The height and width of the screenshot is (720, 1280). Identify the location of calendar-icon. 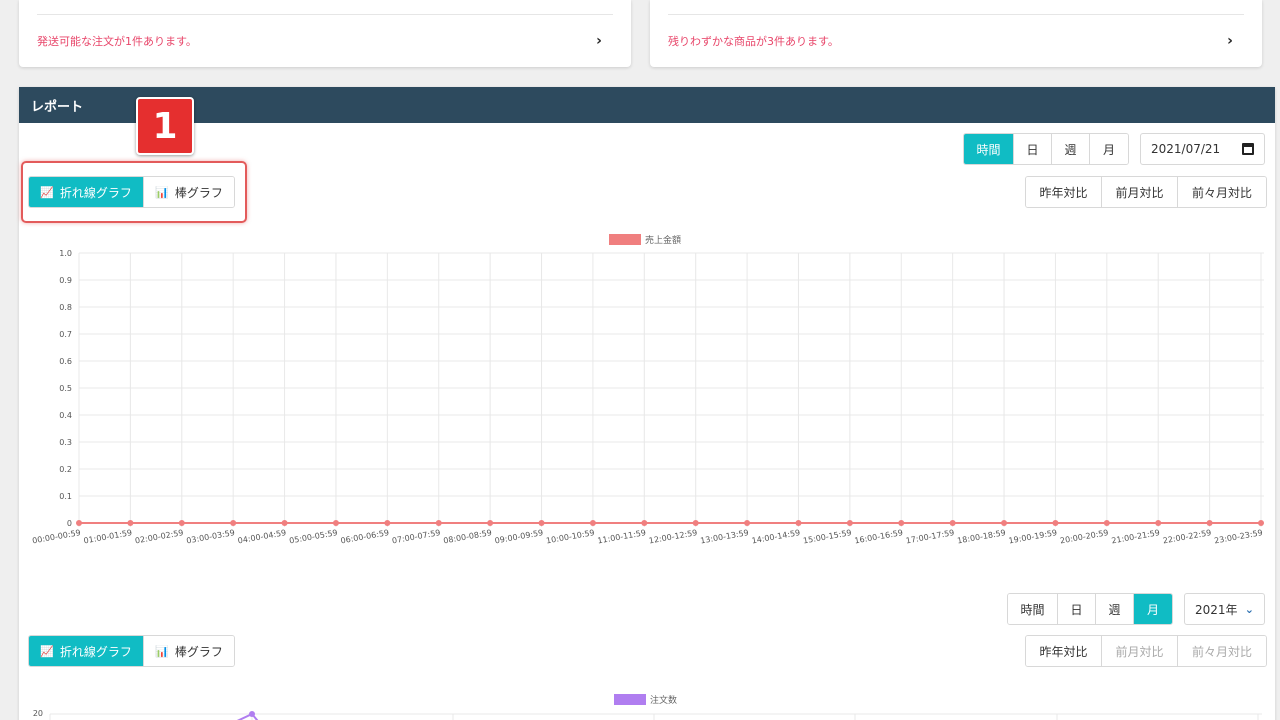
(1248, 149).